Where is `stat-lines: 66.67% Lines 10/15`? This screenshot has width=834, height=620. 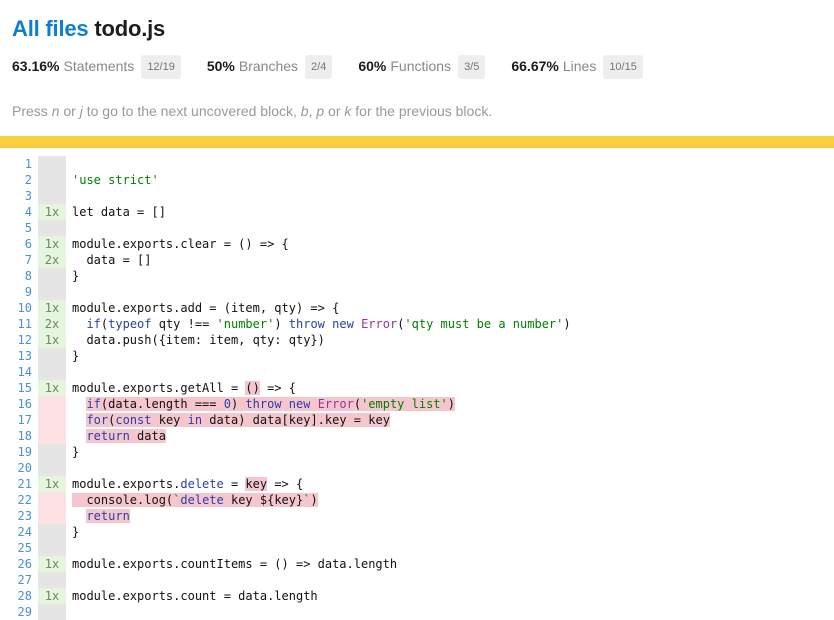 stat-lines: 66.67% Lines 10/15 is located at coordinates (577, 67).